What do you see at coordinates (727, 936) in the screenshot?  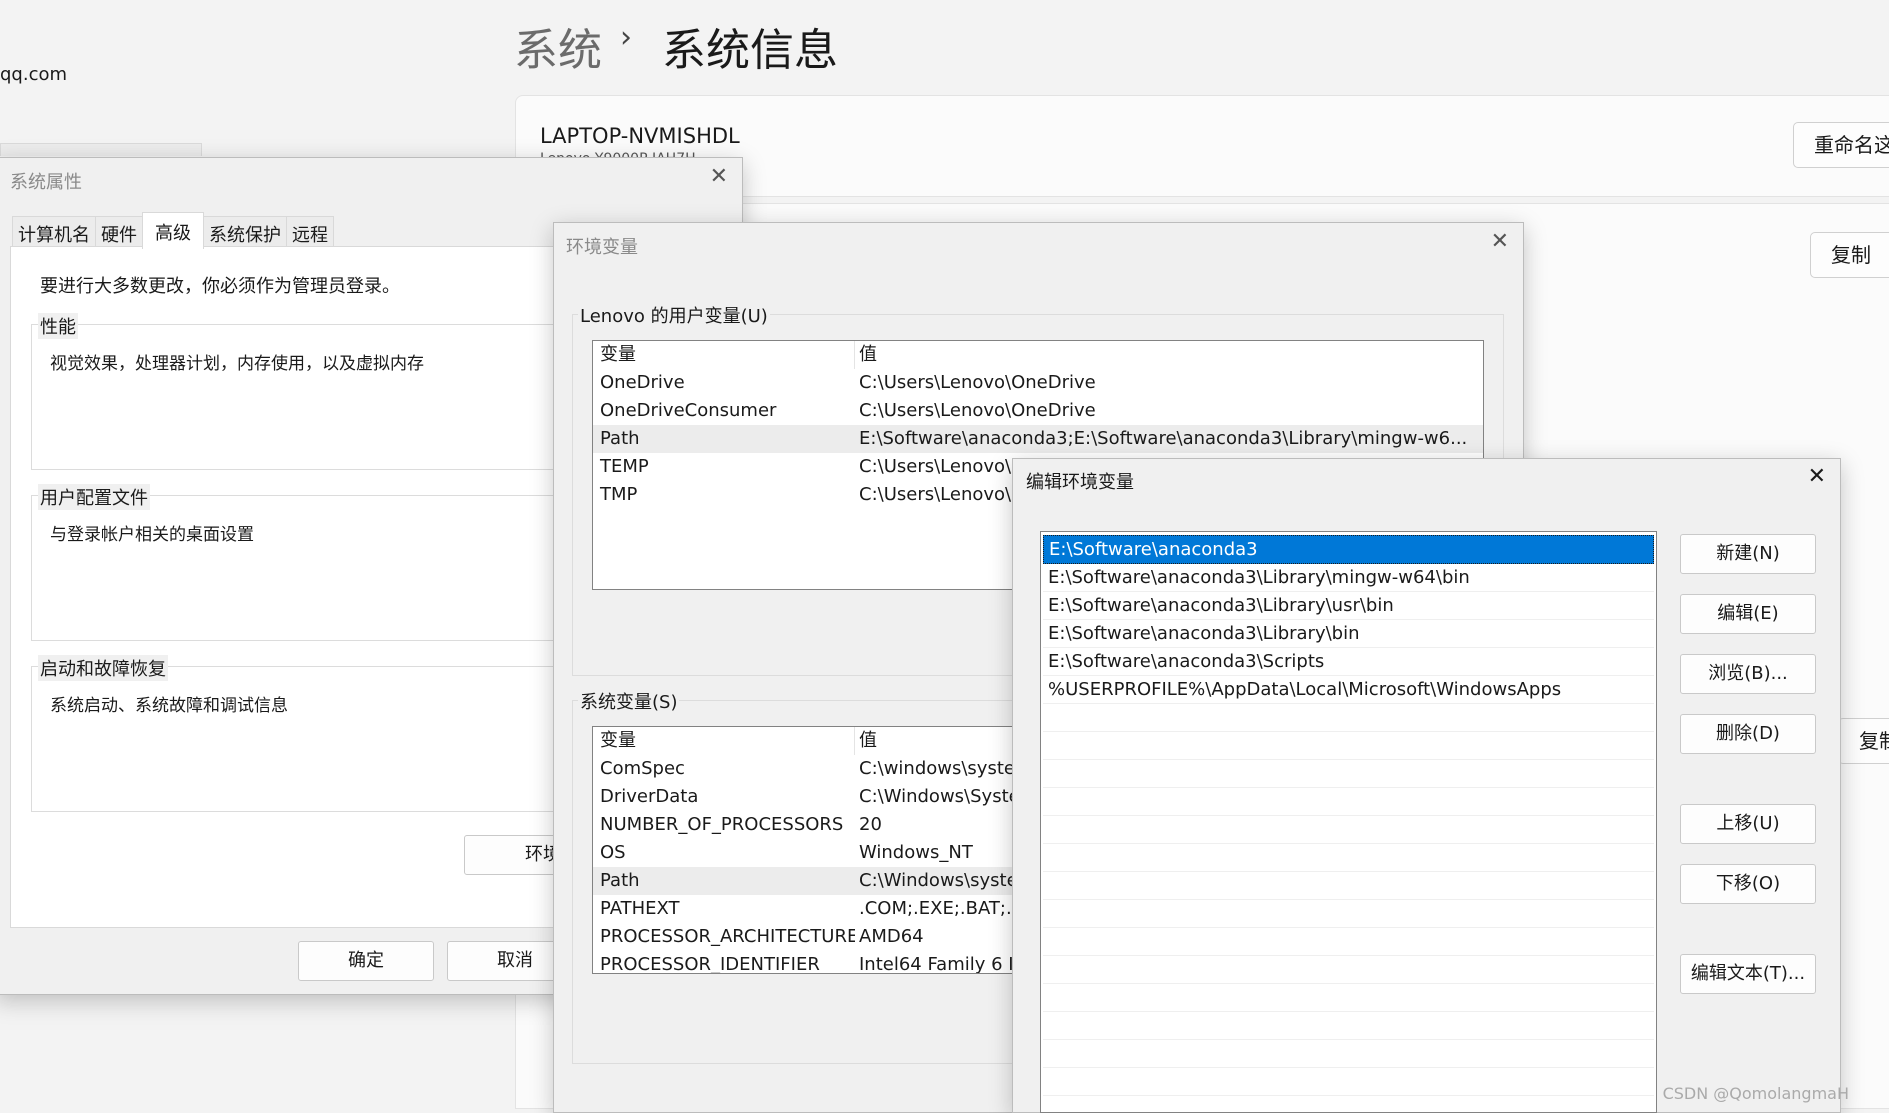 I see `var-name: PROCESSOR_ARCHITECTURE` at bounding box center [727, 936].